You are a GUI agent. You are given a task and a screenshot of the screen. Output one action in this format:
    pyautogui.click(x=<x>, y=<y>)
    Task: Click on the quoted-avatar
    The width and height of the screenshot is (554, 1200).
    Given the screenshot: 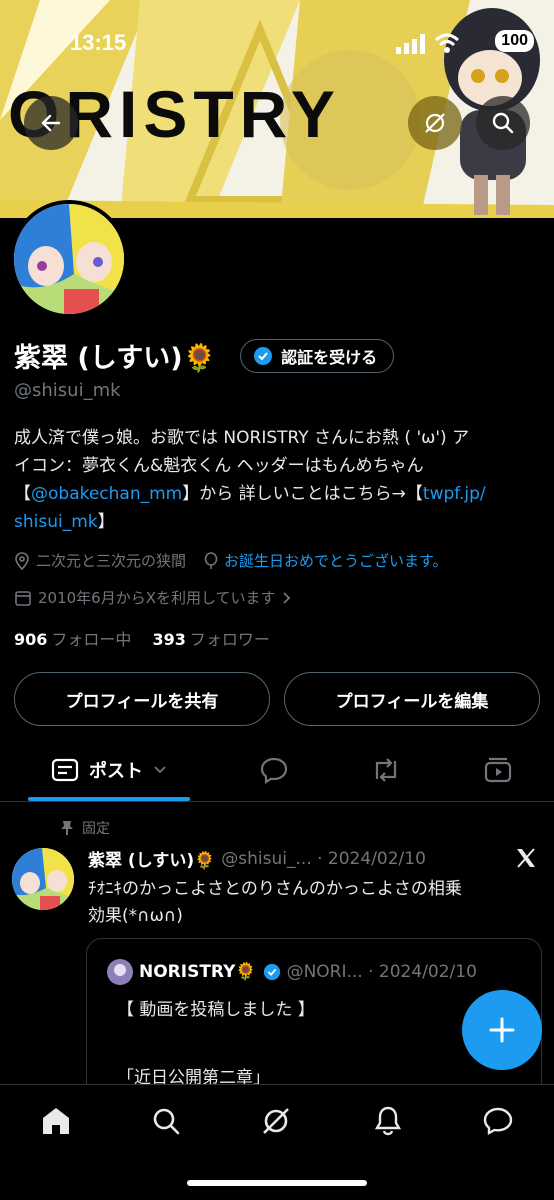 What is the action you would take?
    pyautogui.click(x=120, y=972)
    